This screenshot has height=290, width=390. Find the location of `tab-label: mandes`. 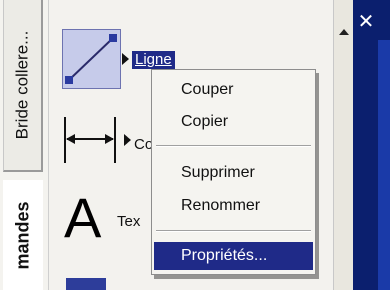

tab-label: mandes is located at coordinates (22, 235).